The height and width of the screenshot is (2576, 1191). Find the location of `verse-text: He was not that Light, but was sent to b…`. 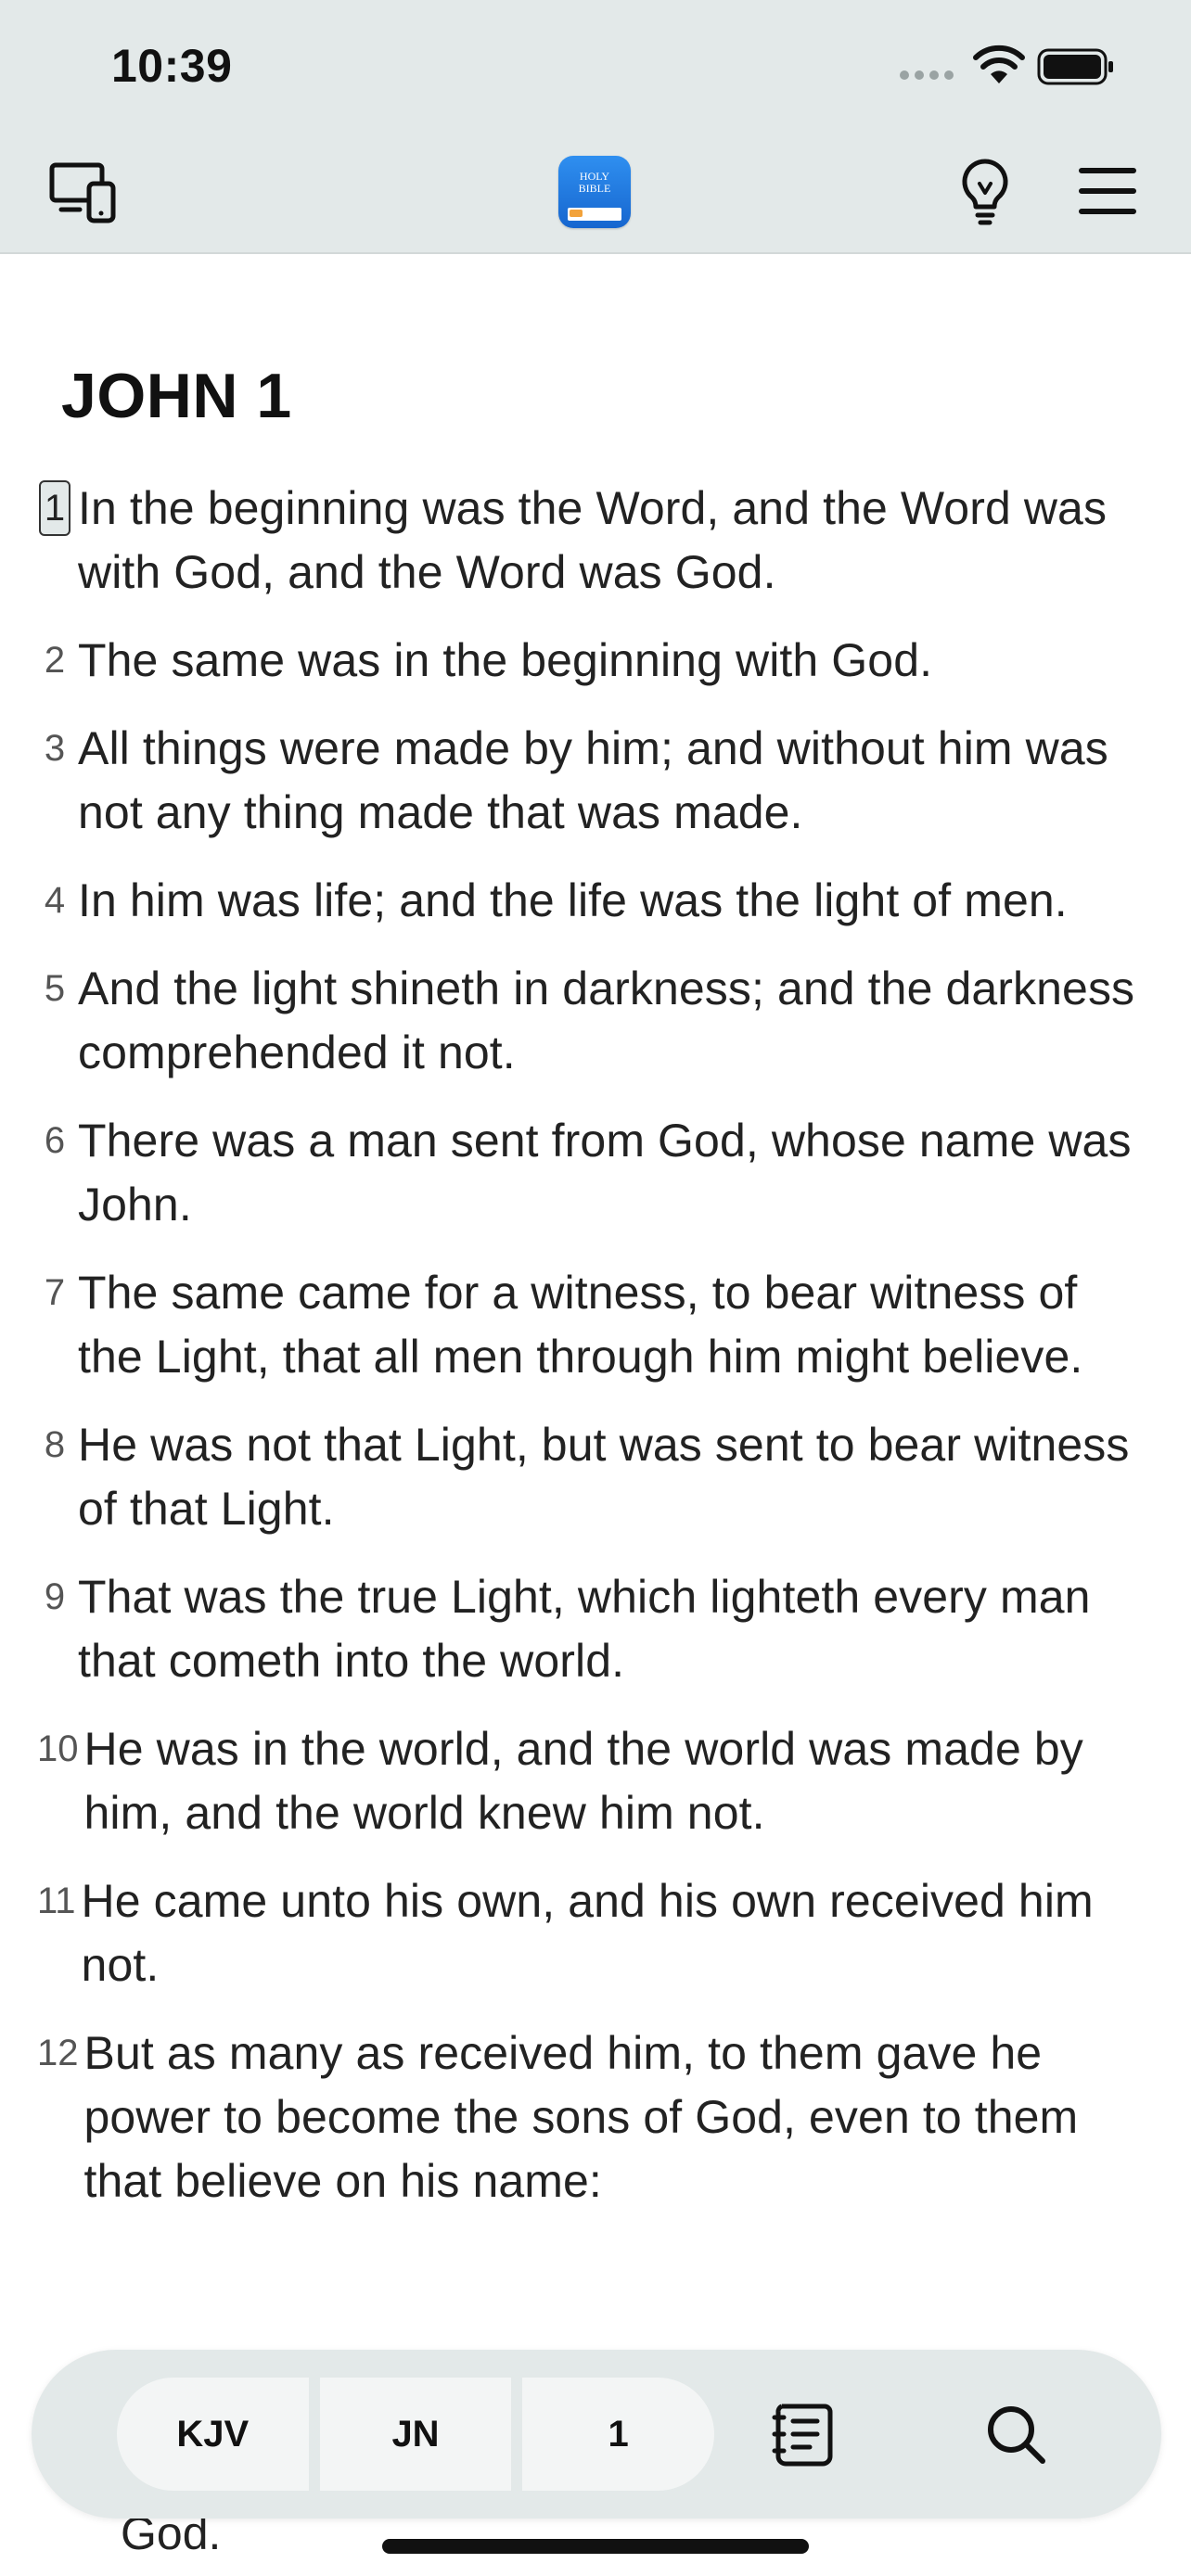

verse-text: He was not that Light, but was sent to b… is located at coordinates (604, 1477).